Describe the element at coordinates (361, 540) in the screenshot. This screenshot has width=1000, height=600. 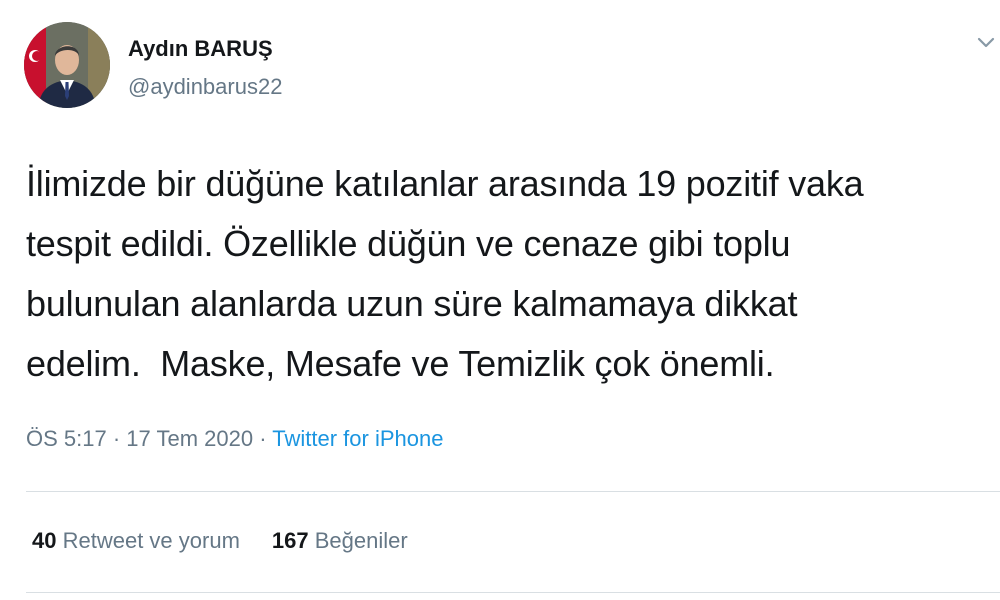
I see `likes-label: Beğeniler` at that location.